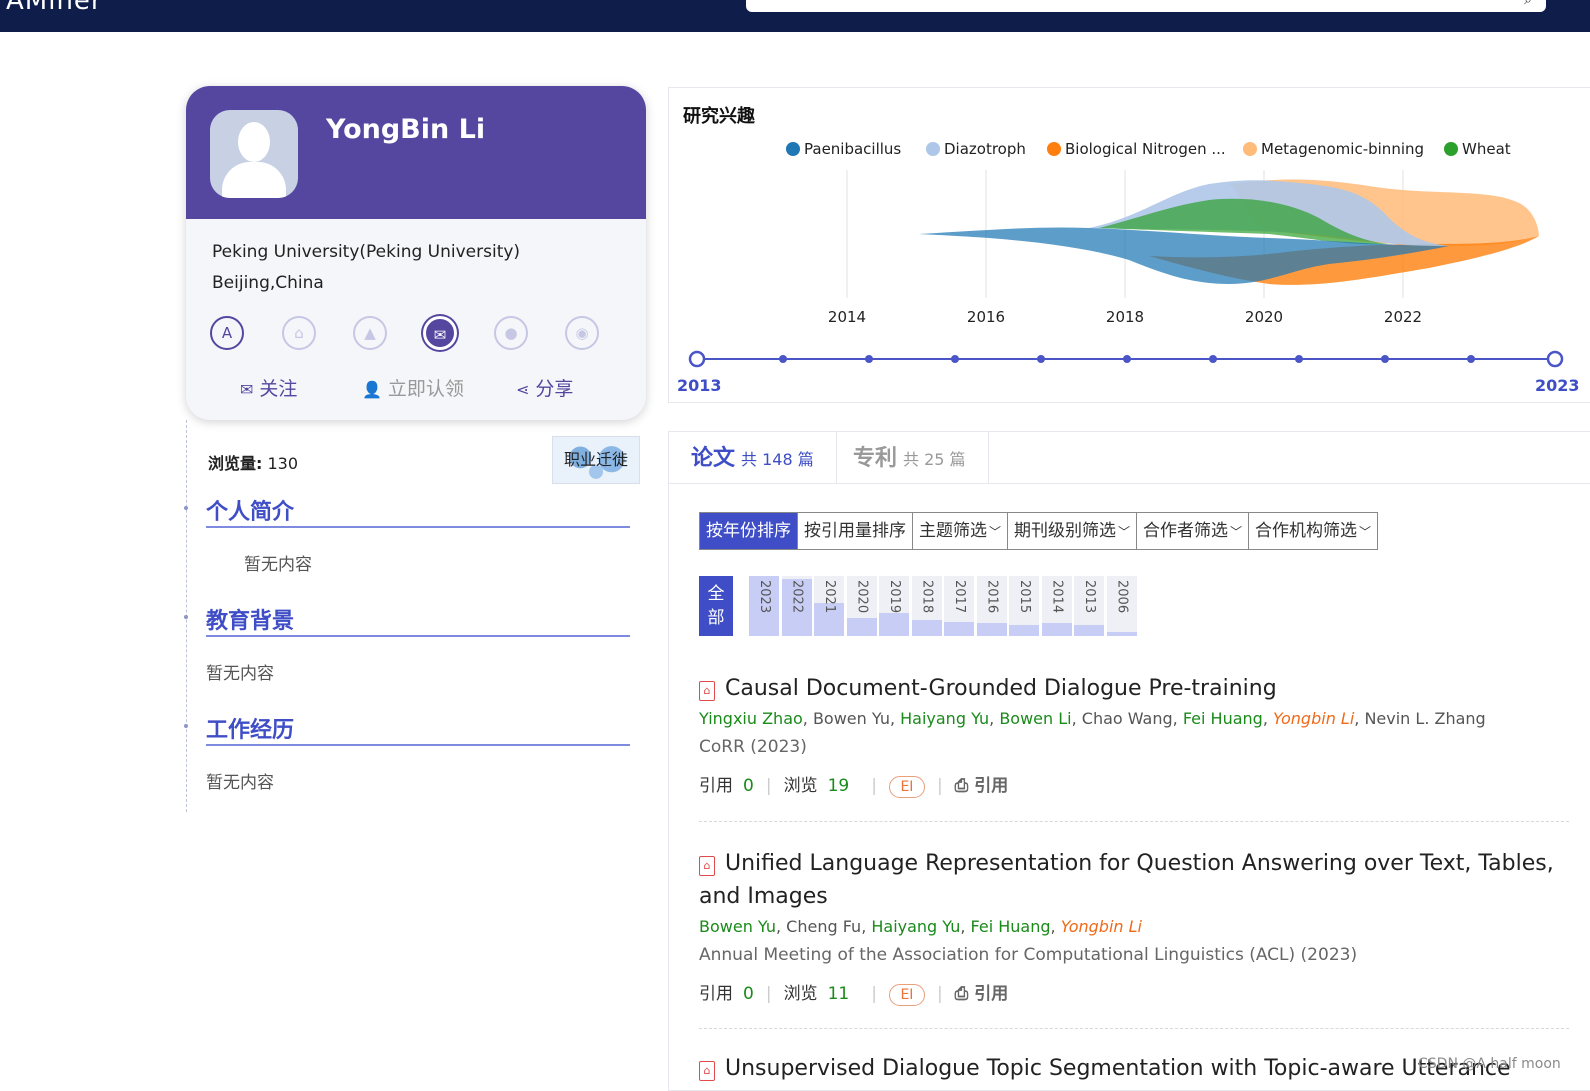 Image resolution: width=1590 pixels, height=1091 pixels. Describe the element at coordinates (1528, 4) in the screenshot. I see `search-icon: ⌕` at that location.